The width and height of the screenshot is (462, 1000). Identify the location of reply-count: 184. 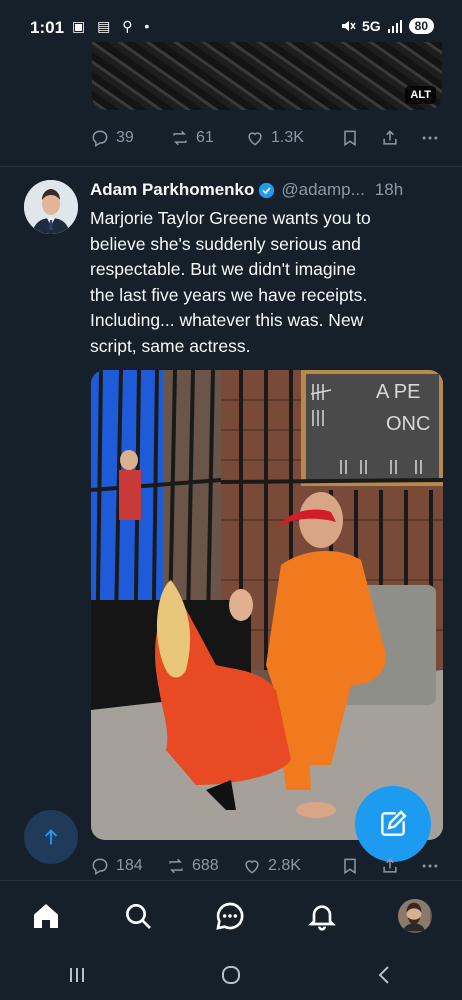
(129, 865).